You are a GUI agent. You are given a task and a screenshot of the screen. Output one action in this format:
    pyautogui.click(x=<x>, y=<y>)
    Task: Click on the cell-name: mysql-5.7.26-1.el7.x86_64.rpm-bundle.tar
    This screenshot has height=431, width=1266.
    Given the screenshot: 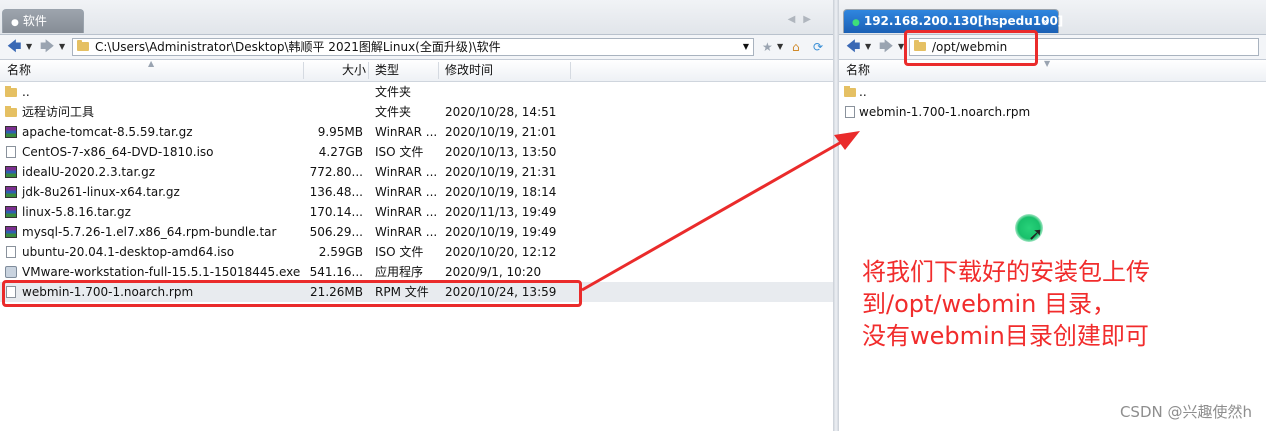 What is the action you would take?
    pyautogui.click(x=149, y=232)
    